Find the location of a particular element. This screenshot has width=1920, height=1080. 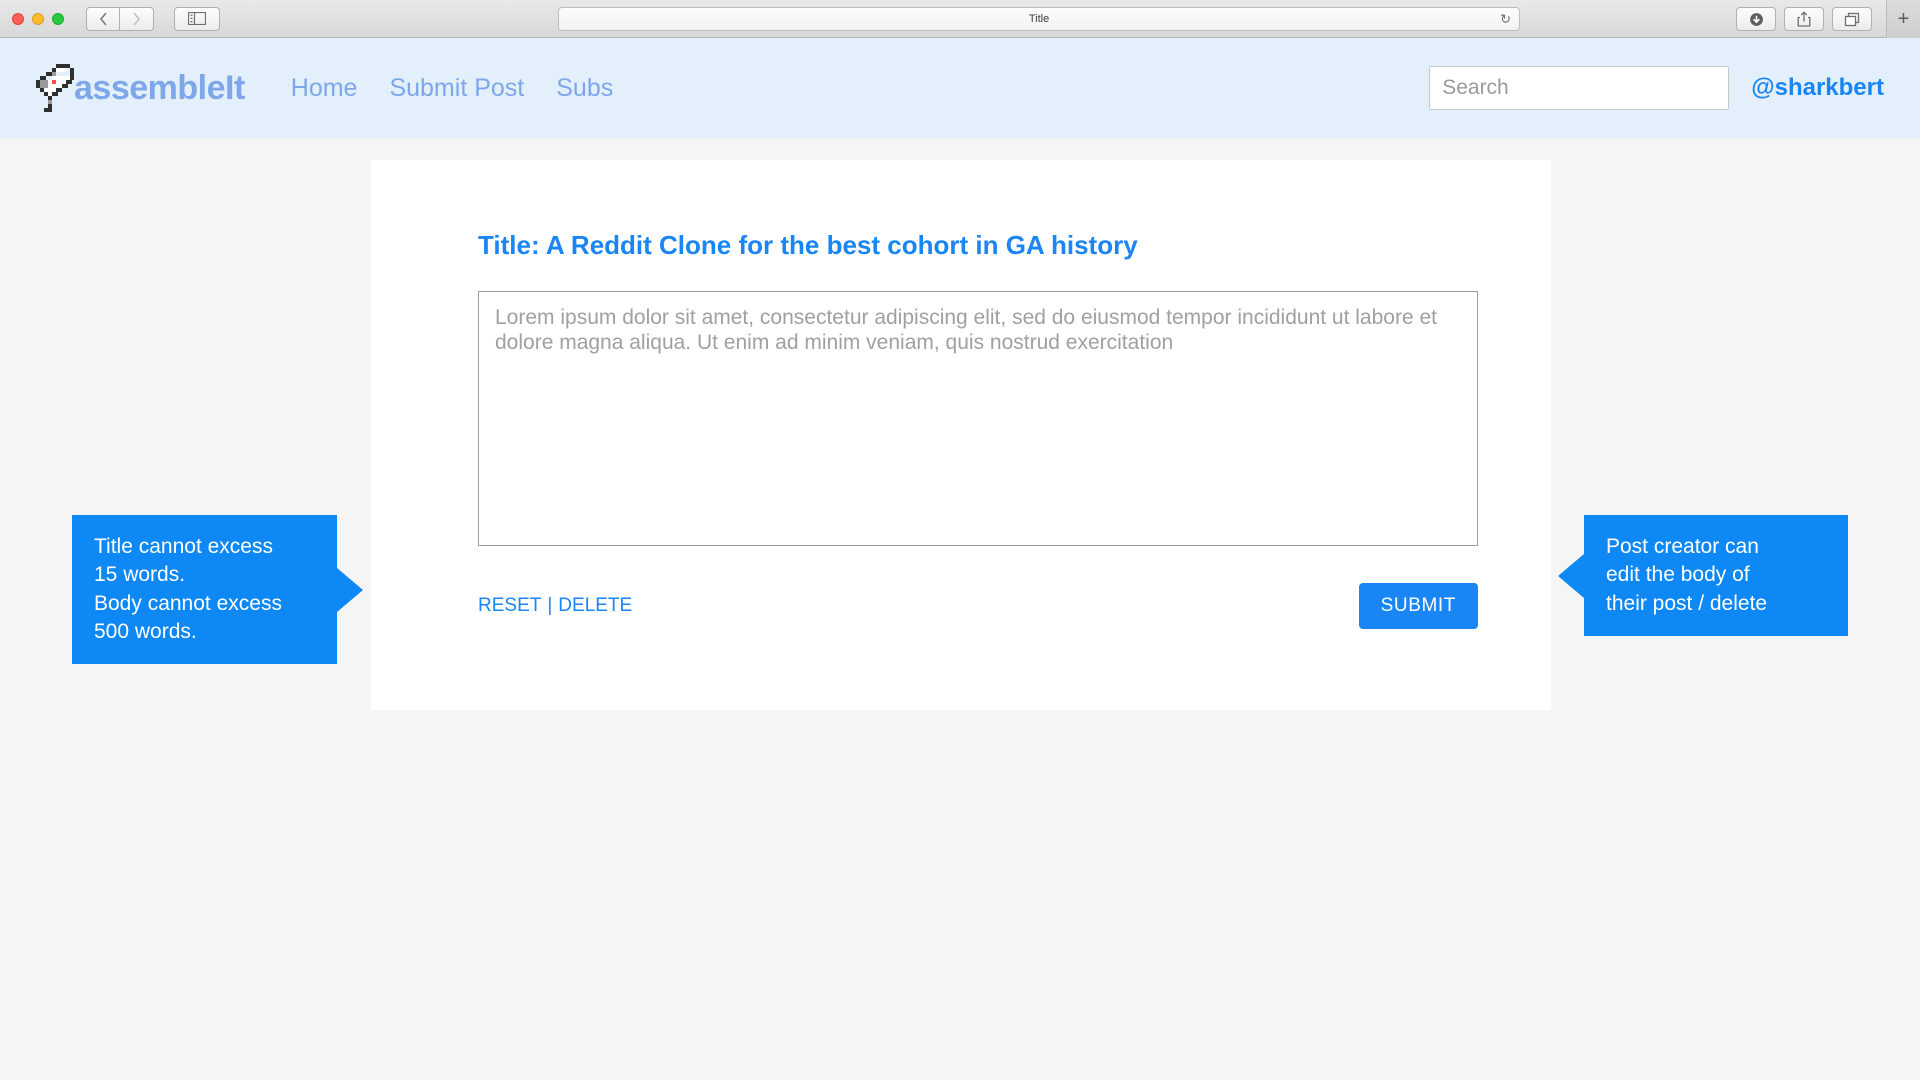

chevron-right-icon is located at coordinates (137, 18).